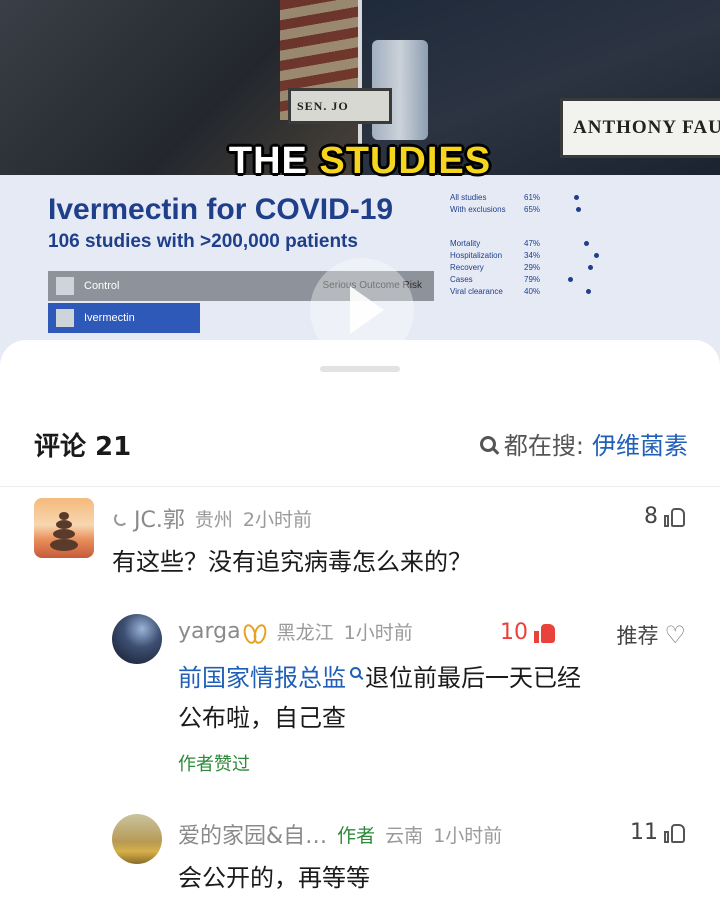  I want to click on table-row: Mortality 47%, so click(535, 243).